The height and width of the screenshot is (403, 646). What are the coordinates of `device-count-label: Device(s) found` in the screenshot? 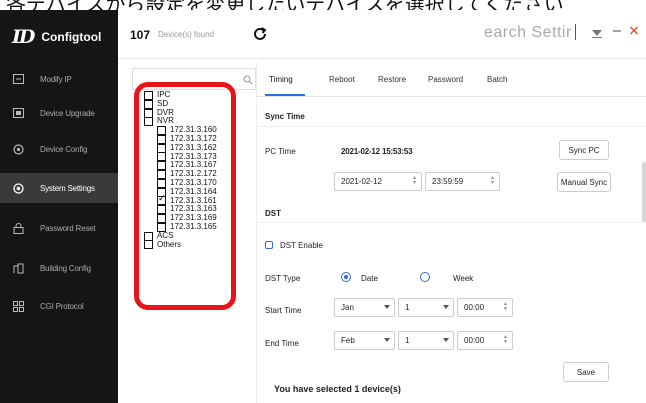 It's located at (186, 34).